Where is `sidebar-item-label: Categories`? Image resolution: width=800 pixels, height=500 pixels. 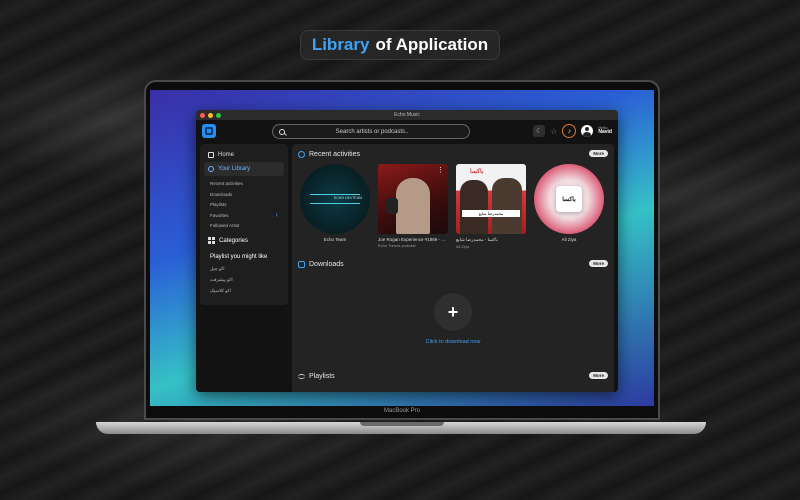 sidebar-item-label: Categories is located at coordinates (234, 240).